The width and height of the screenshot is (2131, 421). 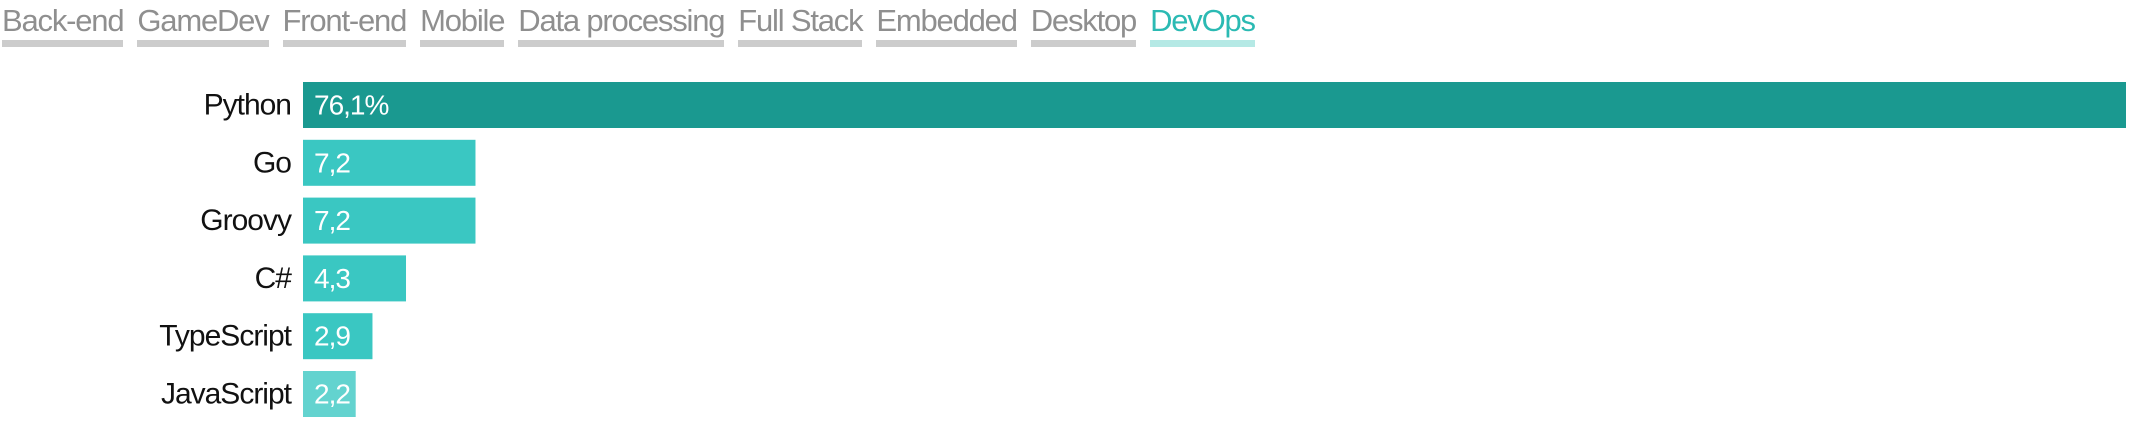 I want to click on value-label-go: 7,2, so click(x=332, y=162).